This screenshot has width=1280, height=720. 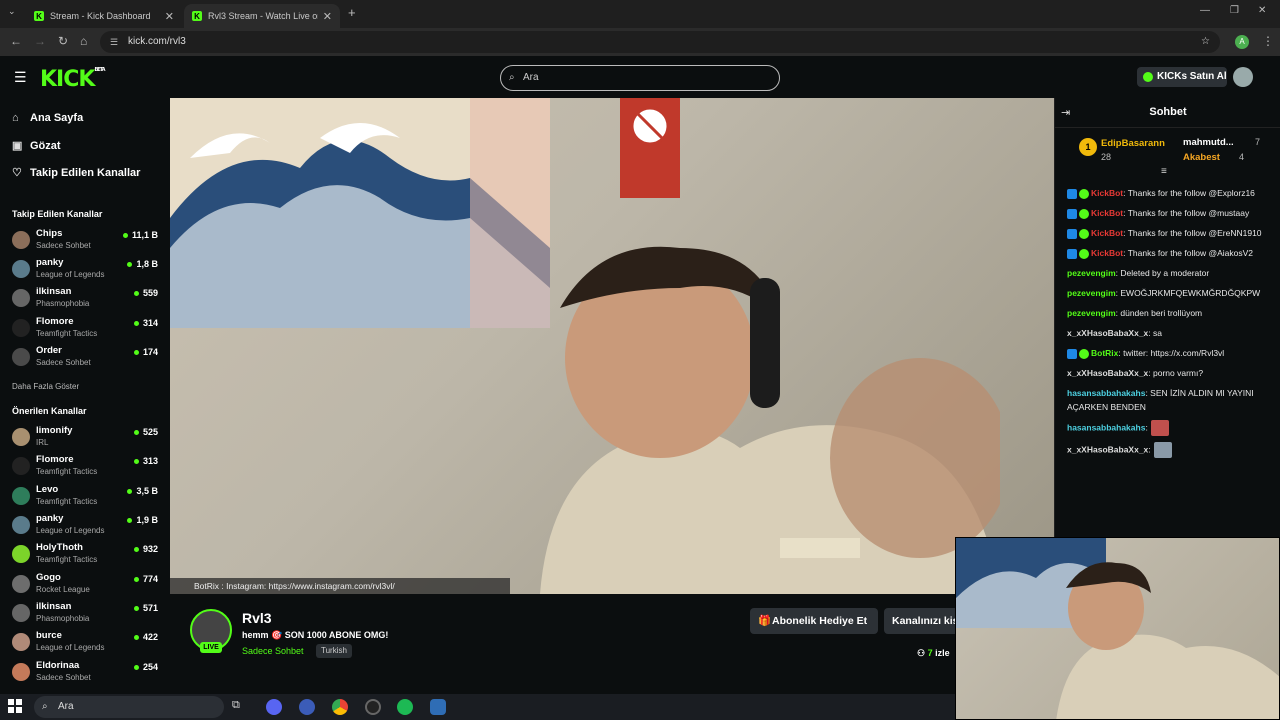 What do you see at coordinates (87, 674) in the screenshot?
I see `recommended-channel: Eldorinaa Sadece Sohbet 254` at bounding box center [87, 674].